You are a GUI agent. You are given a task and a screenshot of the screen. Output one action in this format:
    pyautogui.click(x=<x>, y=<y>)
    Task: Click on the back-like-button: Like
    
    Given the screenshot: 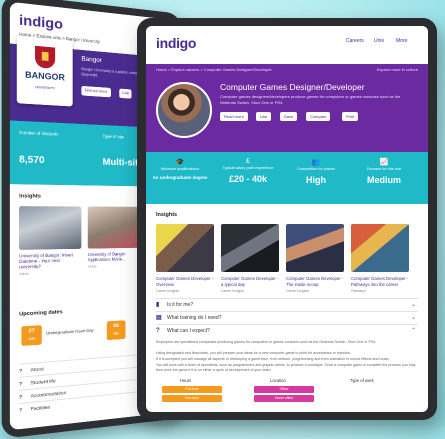 What is the action you would take?
    pyautogui.click(x=125, y=93)
    